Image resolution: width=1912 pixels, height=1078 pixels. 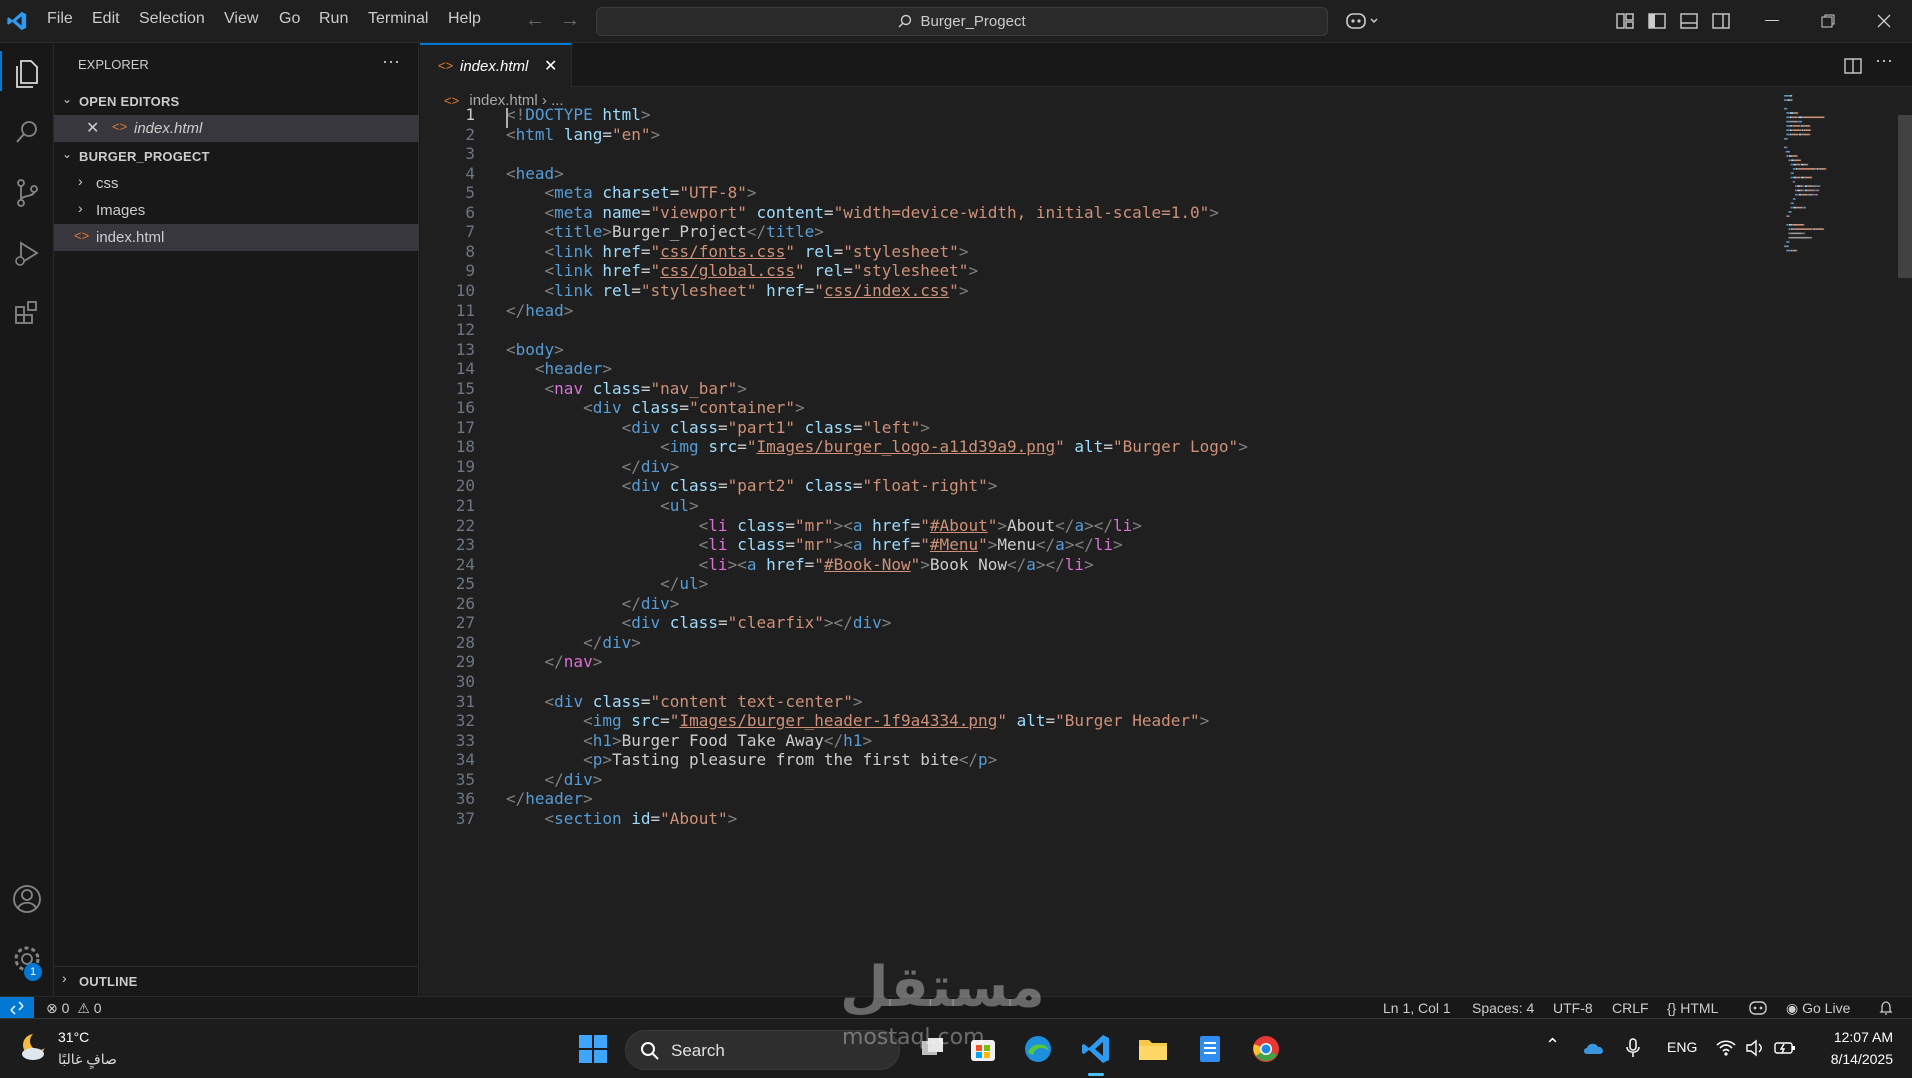 What do you see at coordinates (236, 156) in the screenshot?
I see `project-folder-section: ⌄ BURGER_PROGECT` at bounding box center [236, 156].